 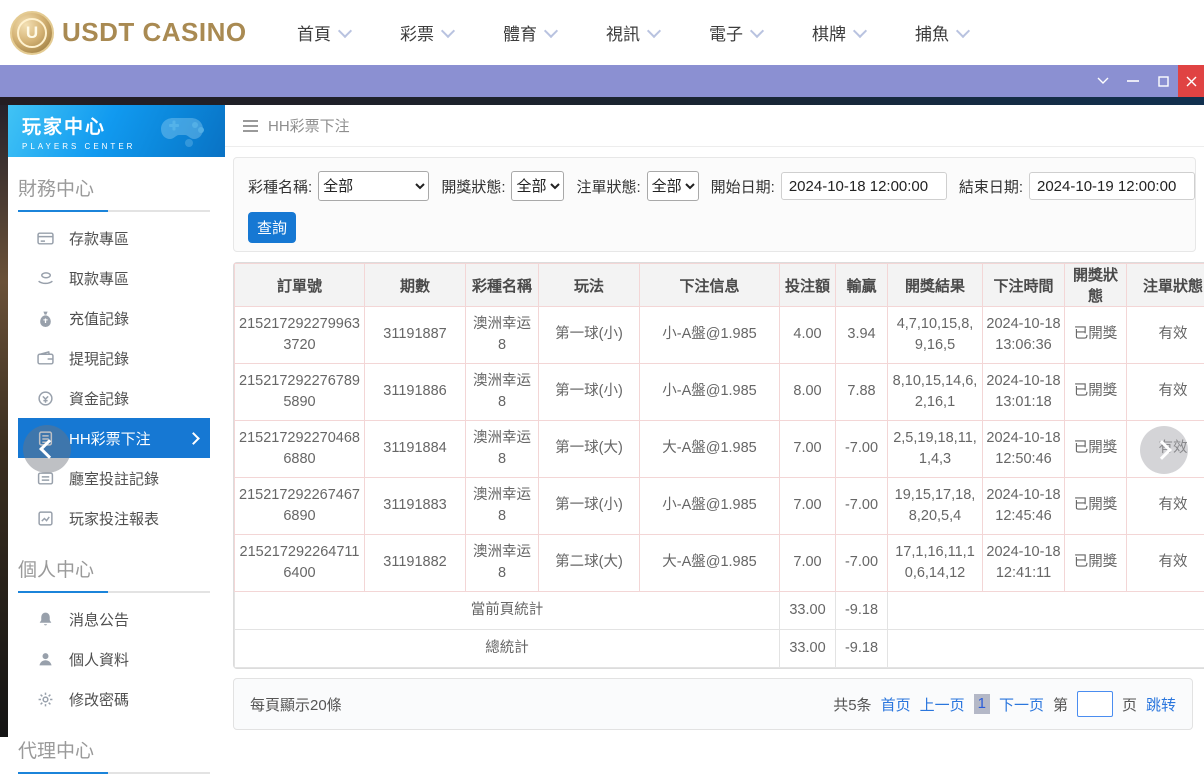 What do you see at coordinates (507, 649) in the screenshot?
I see `summary-label: 總統計` at bounding box center [507, 649].